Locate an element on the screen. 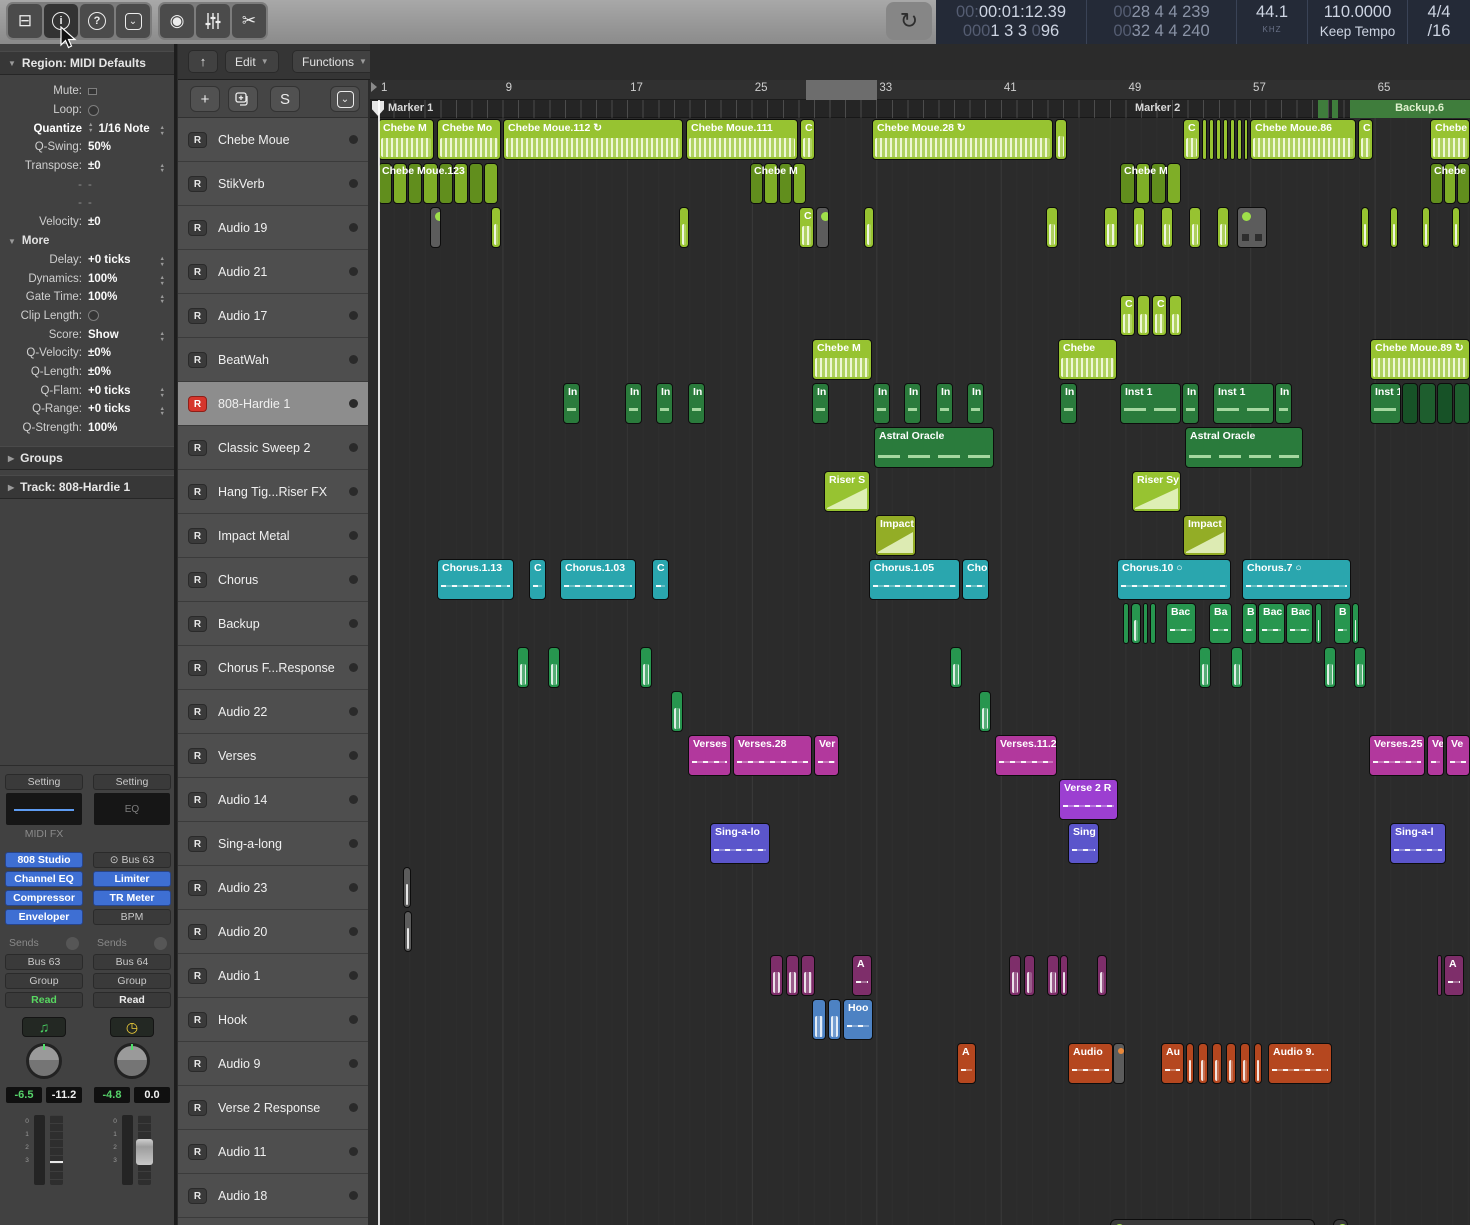  region-chebe-moue-123: Chebe Moue.123 is located at coordinates (438, 183).